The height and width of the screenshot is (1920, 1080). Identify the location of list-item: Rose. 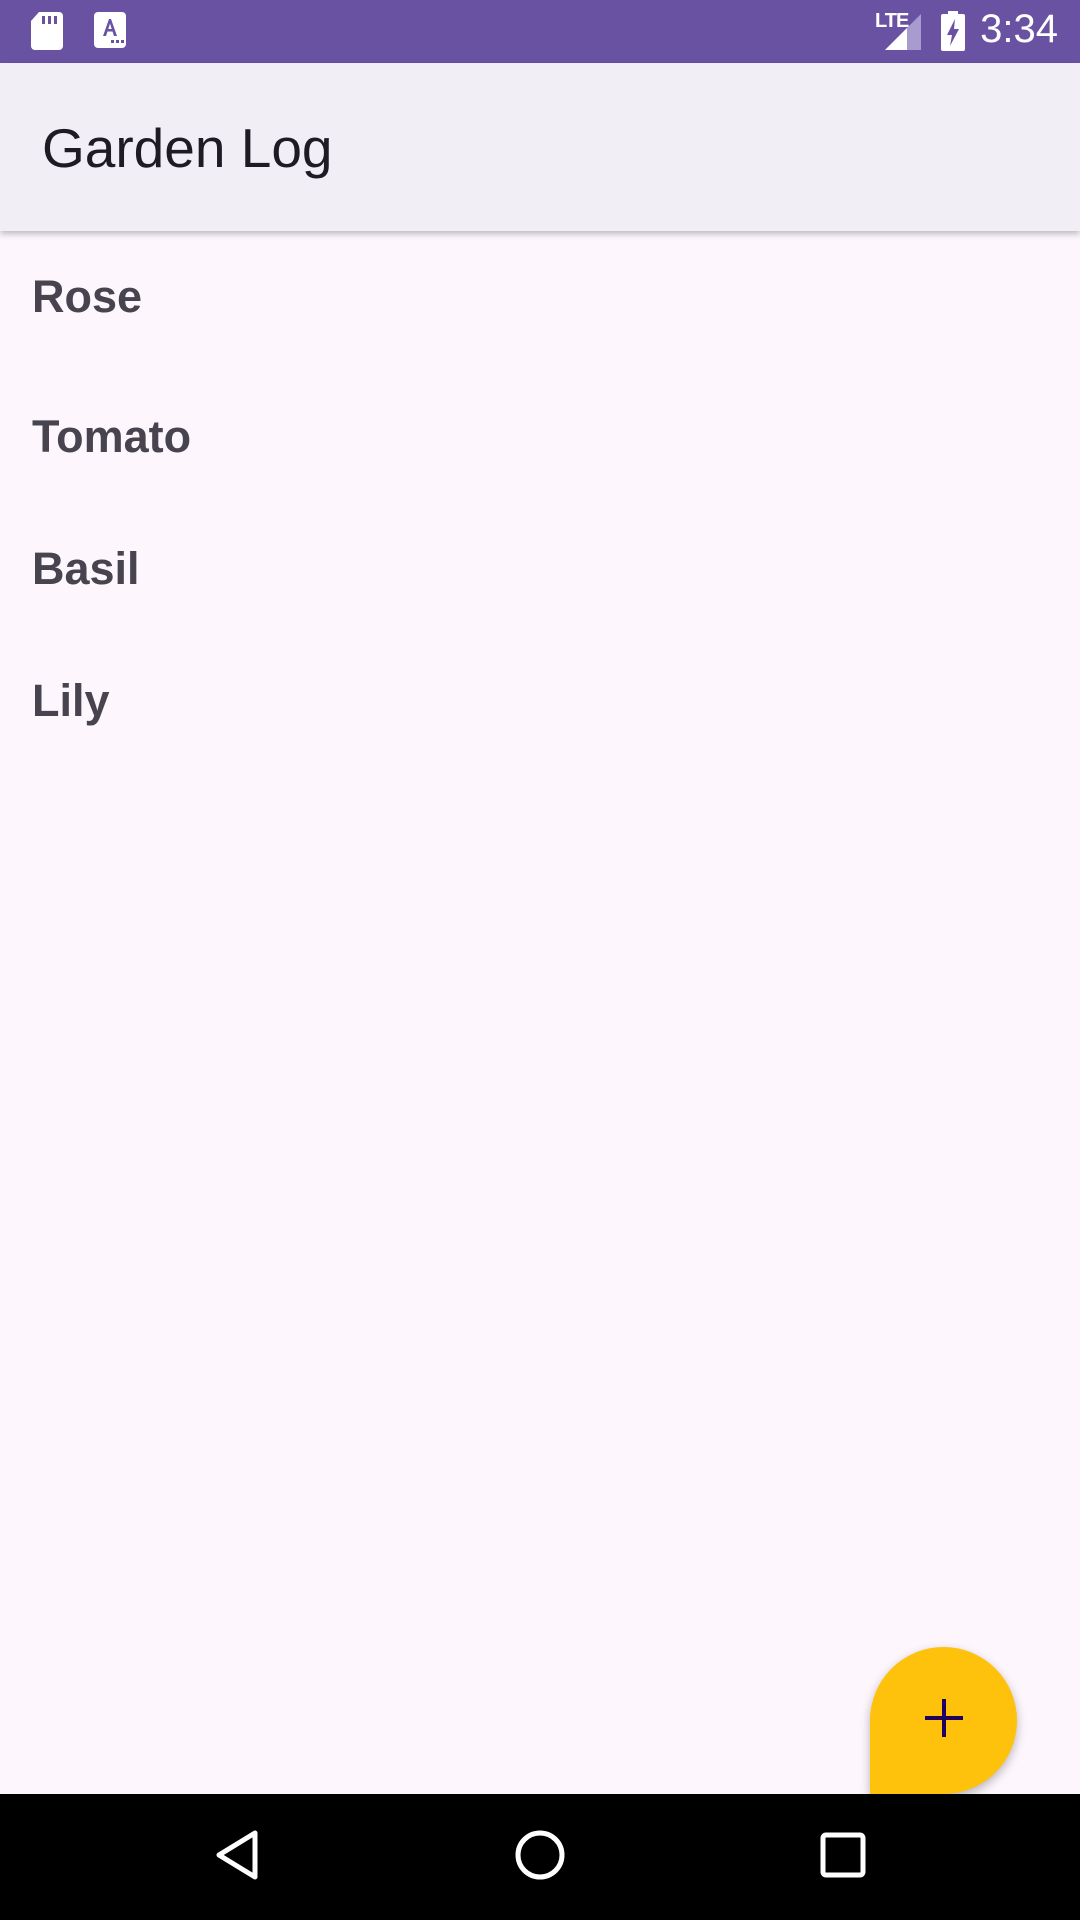
(540, 301).